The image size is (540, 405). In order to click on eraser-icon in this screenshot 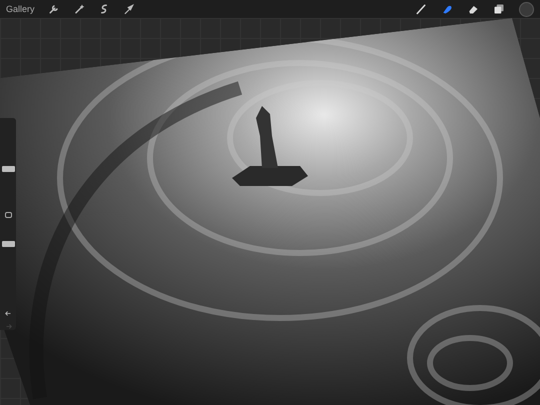, I will do `click(473, 9)`.